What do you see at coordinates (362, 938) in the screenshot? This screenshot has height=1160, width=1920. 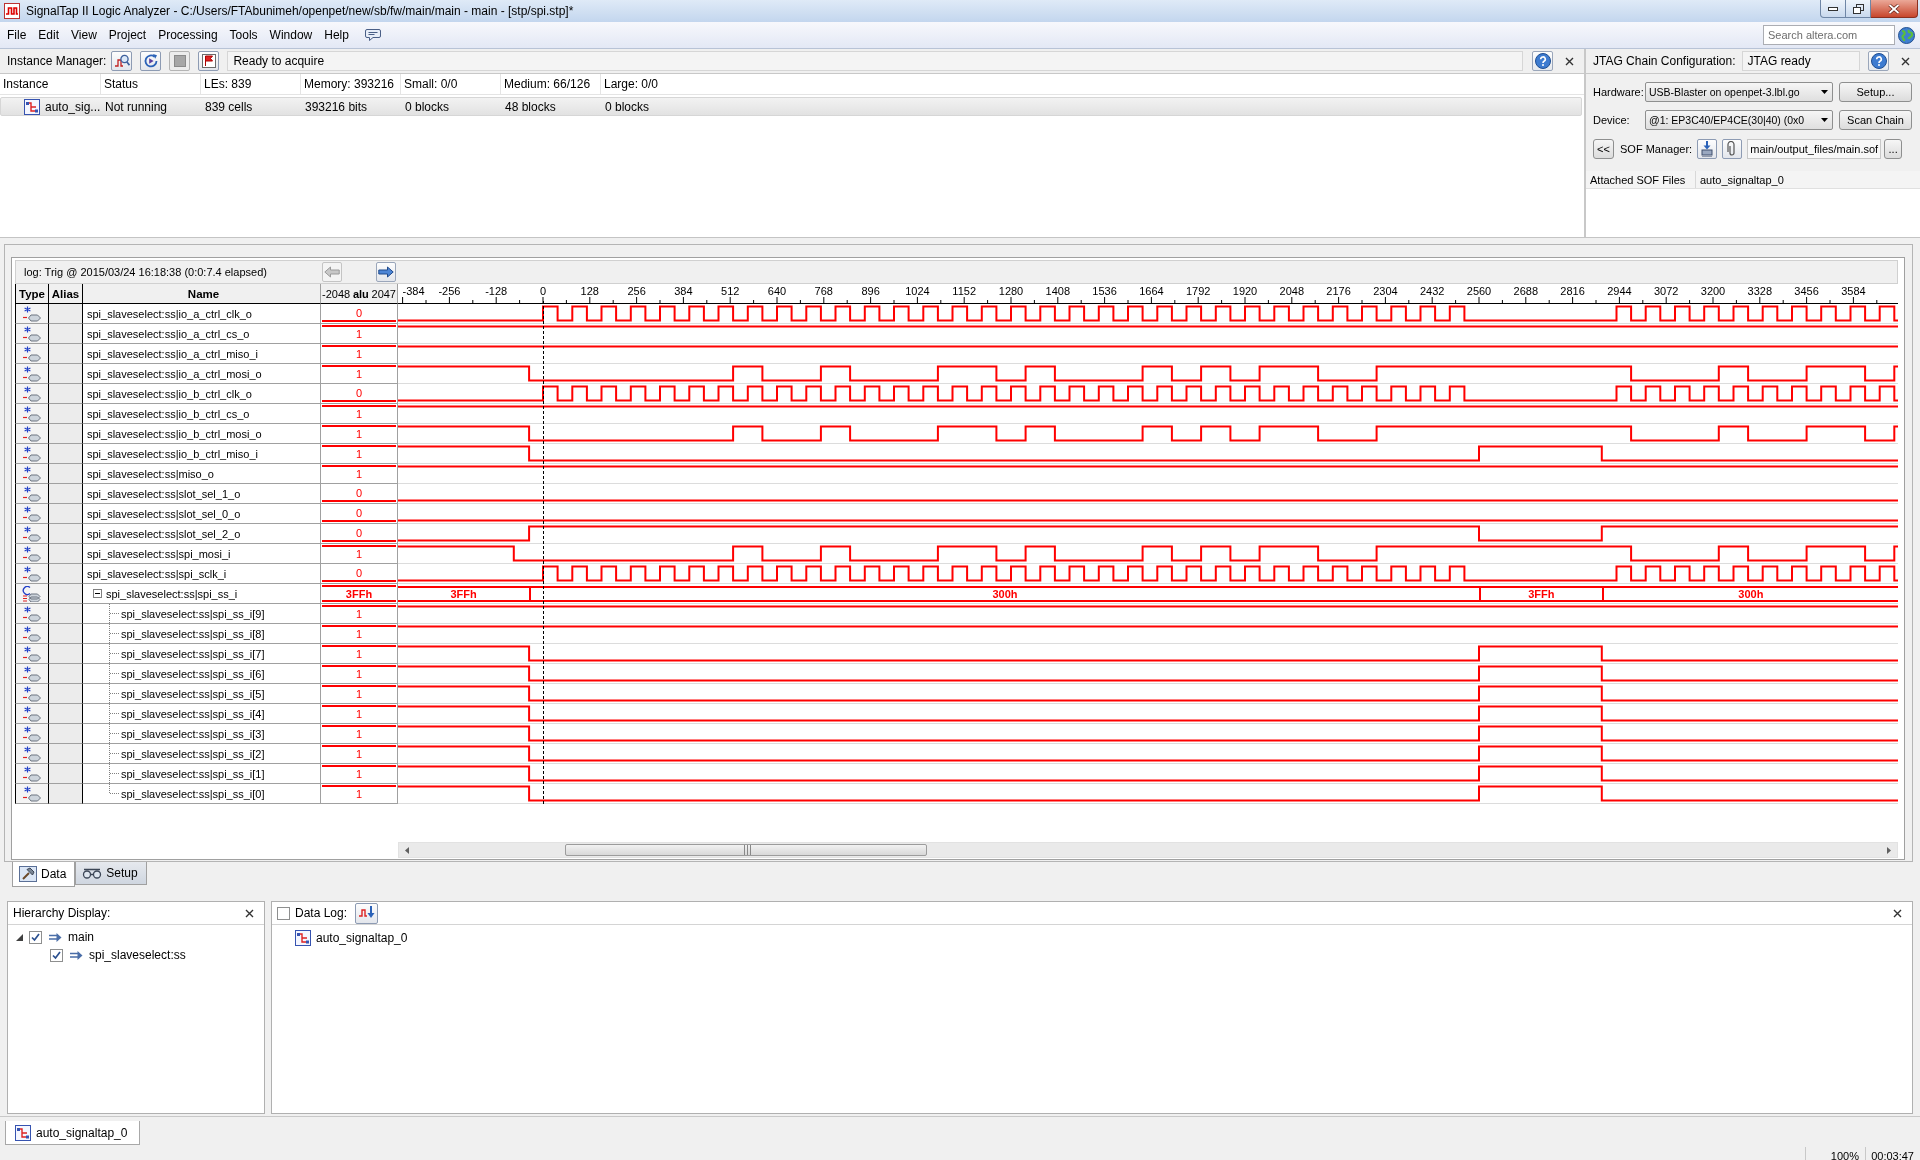 I see `data-log-item: auto_signaltap_0` at bounding box center [362, 938].